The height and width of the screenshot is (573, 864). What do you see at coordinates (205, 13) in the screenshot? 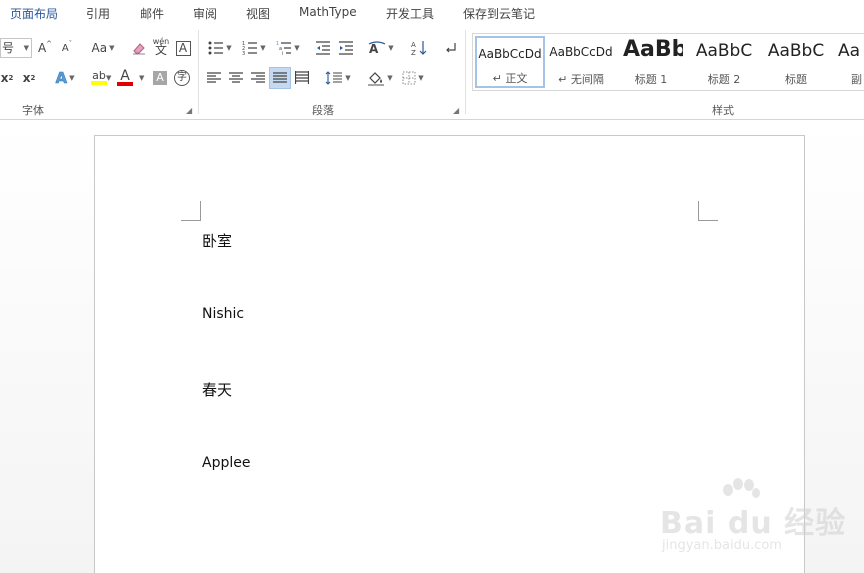
I see `tab-review: 审阅` at bounding box center [205, 13].